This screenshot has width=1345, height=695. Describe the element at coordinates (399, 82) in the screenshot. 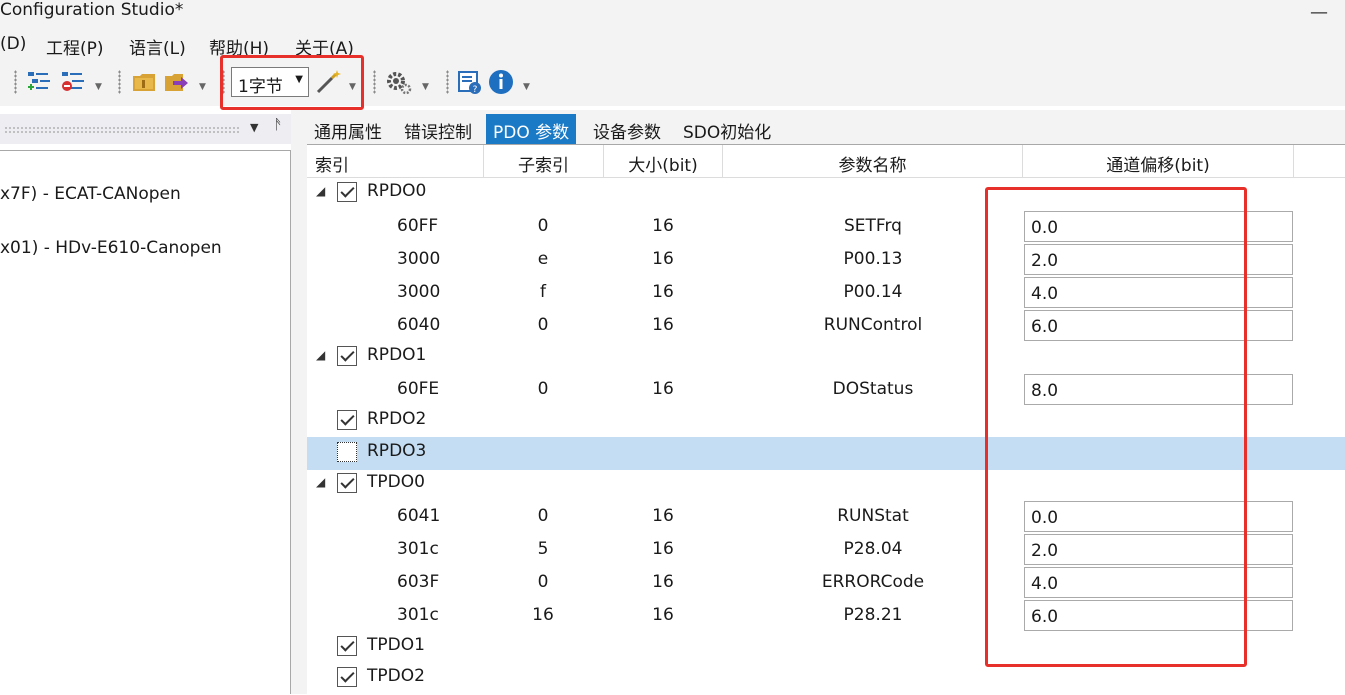

I see `settings-icon` at that location.